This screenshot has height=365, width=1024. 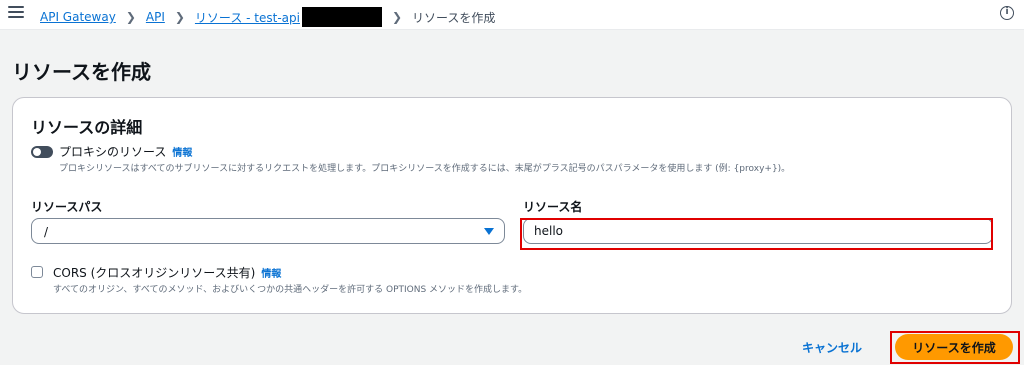 What do you see at coordinates (268, 231) in the screenshot?
I see `resource-path-select: /` at bounding box center [268, 231].